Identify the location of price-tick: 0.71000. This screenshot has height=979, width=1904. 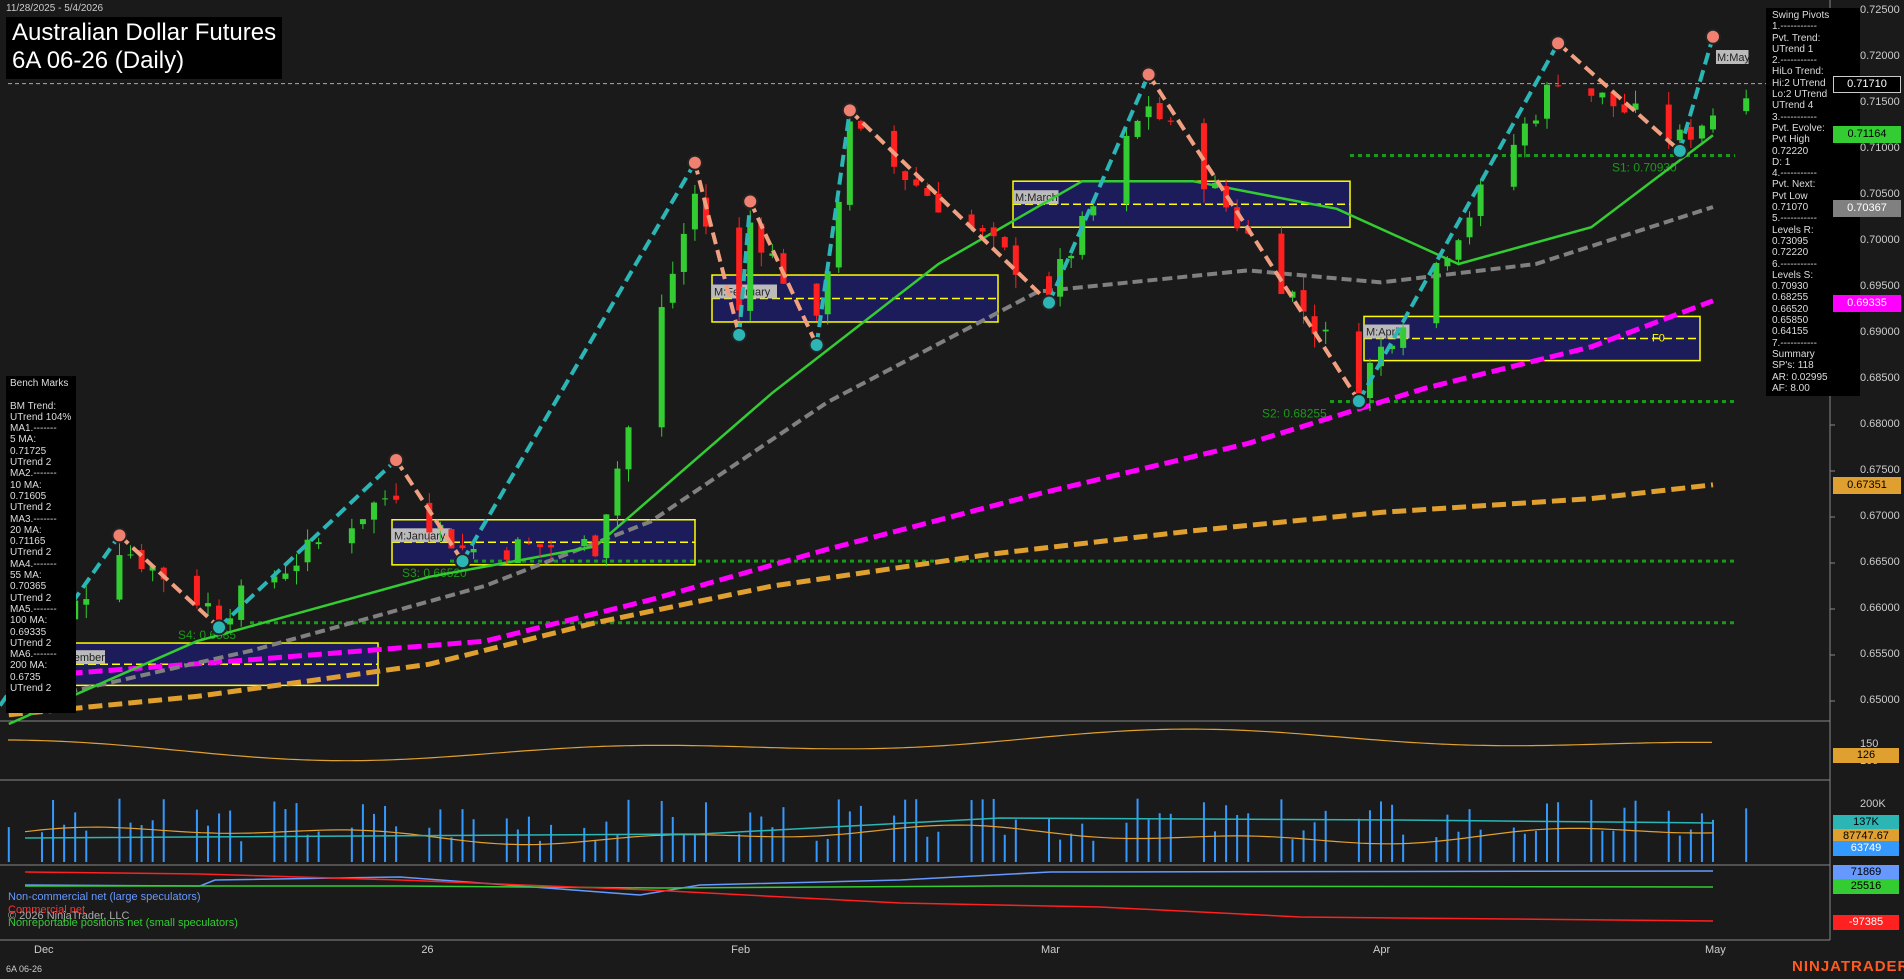
(1880, 148).